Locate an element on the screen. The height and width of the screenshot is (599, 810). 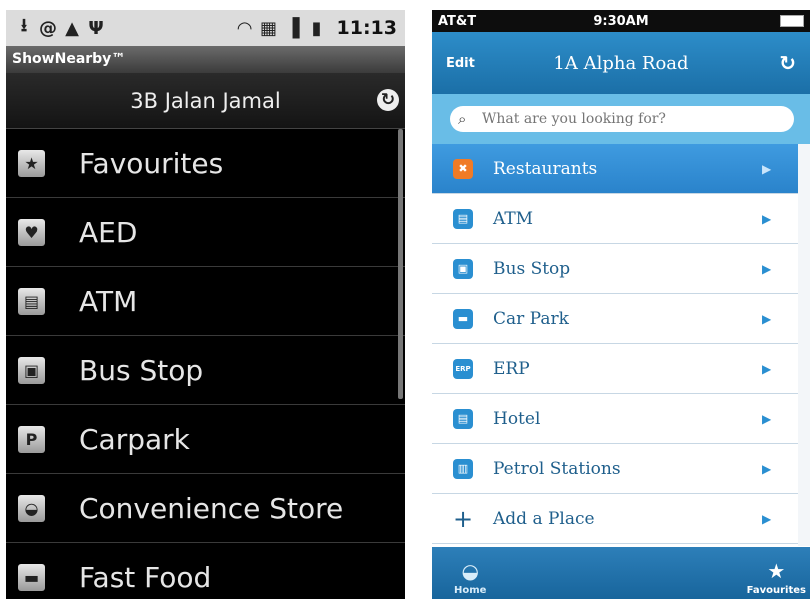
tab-home: ◒ Home is located at coordinates (470, 579).